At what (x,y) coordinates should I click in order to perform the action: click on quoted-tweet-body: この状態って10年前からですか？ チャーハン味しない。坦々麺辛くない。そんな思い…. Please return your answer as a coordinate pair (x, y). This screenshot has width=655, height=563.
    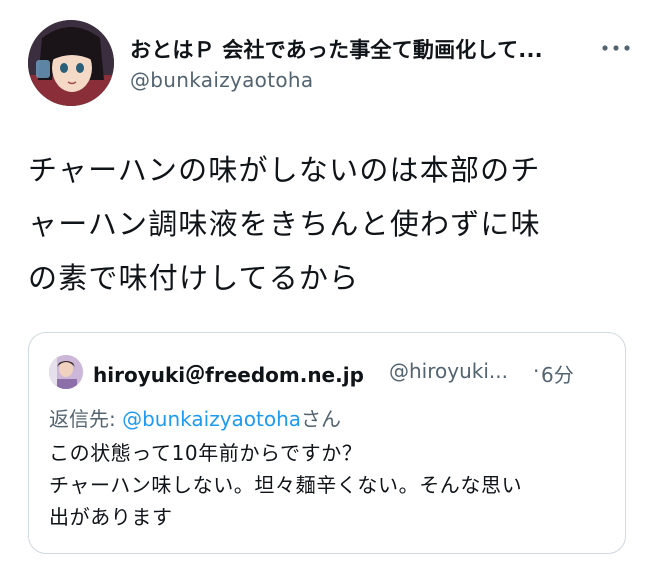
    Looking at the image, I should click on (329, 485).